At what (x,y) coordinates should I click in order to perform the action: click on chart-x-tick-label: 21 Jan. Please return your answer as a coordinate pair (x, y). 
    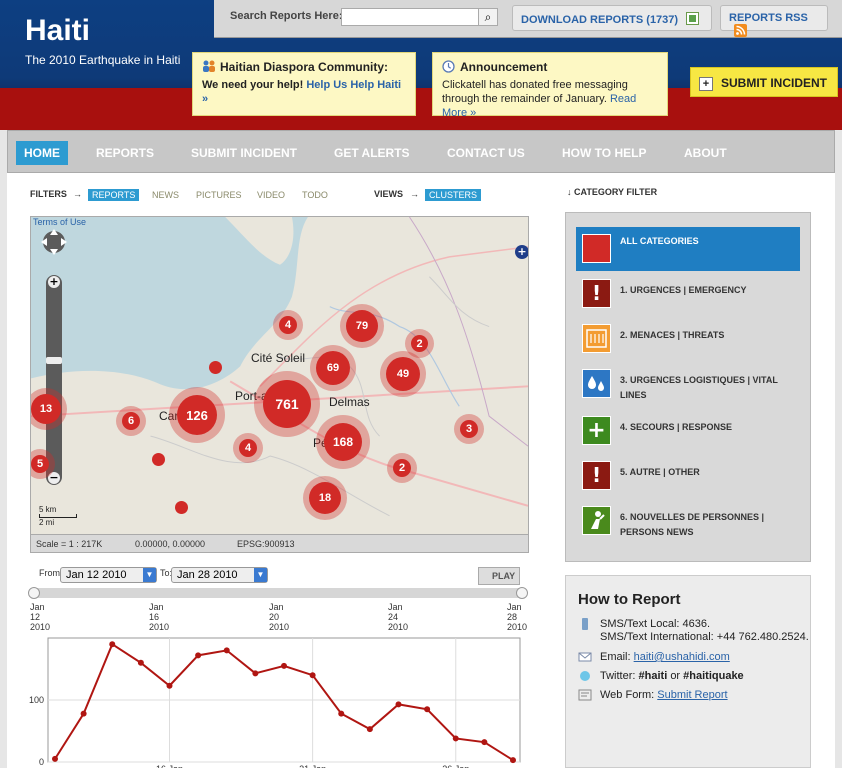
    Looking at the image, I should click on (312, 766).